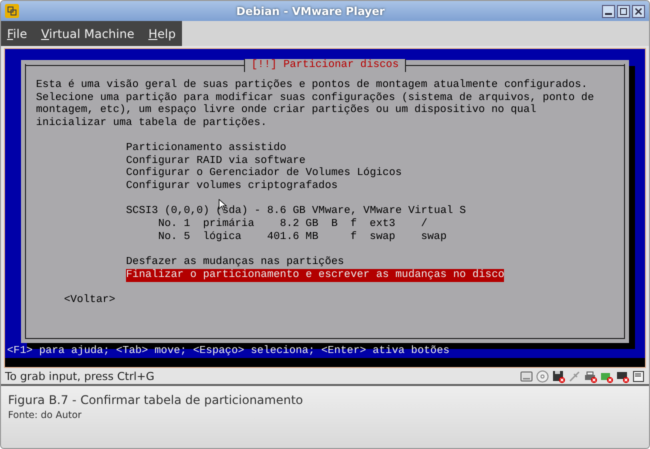  Describe the element at coordinates (638, 376) in the screenshot. I see `message-icon` at that location.